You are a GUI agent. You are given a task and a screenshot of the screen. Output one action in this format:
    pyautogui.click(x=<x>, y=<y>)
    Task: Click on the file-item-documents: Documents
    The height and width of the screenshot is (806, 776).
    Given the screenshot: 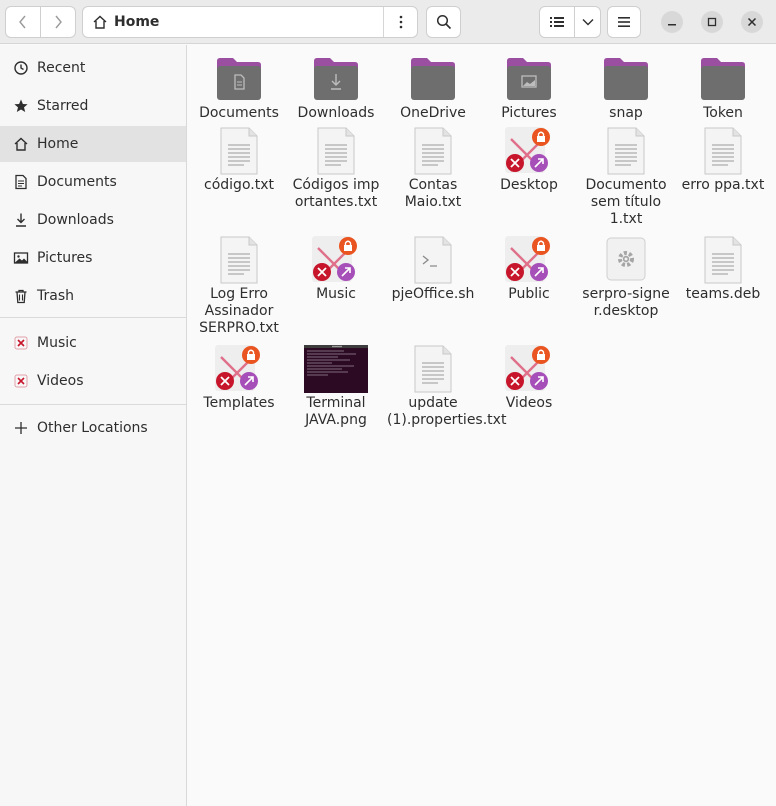 What is the action you would take?
    pyautogui.click(x=239, y=88)
    